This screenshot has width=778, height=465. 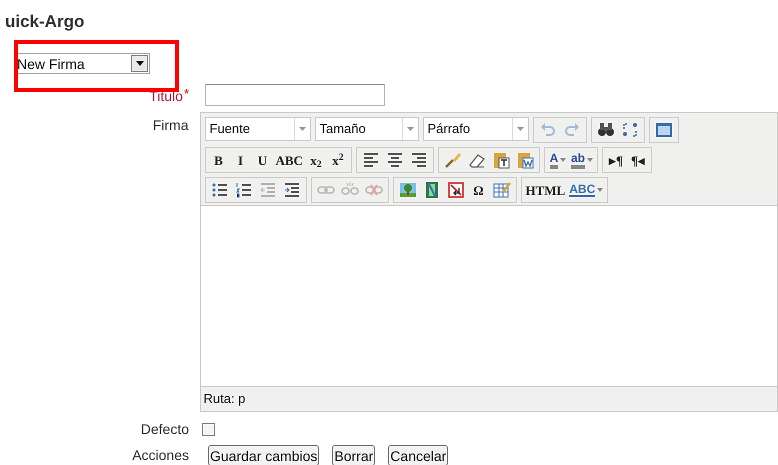 What do you see at coordinates (171, 125) in the screenshot?
I see `field-label: Firma` at bounding box center [171, 125].